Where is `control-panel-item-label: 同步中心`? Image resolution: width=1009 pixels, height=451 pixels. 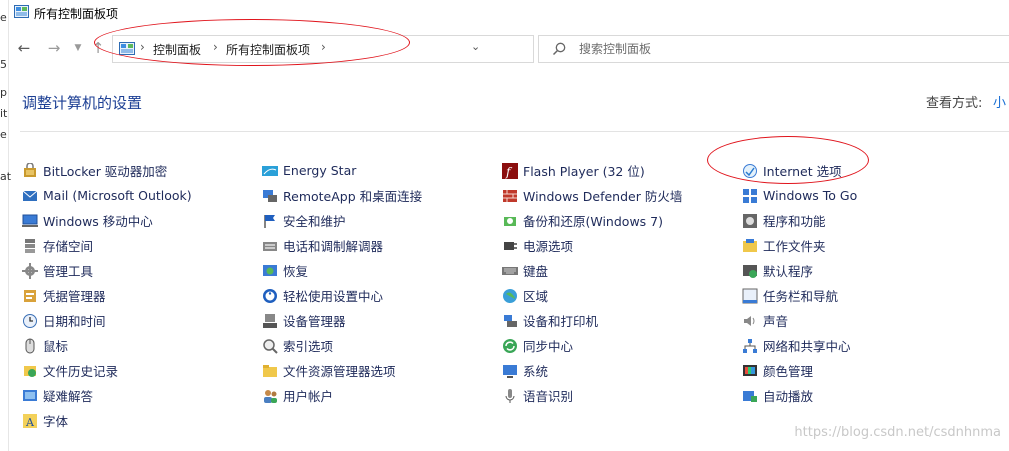 control-panel-item-label: 同步中心 is located at coordinates (548, 346).